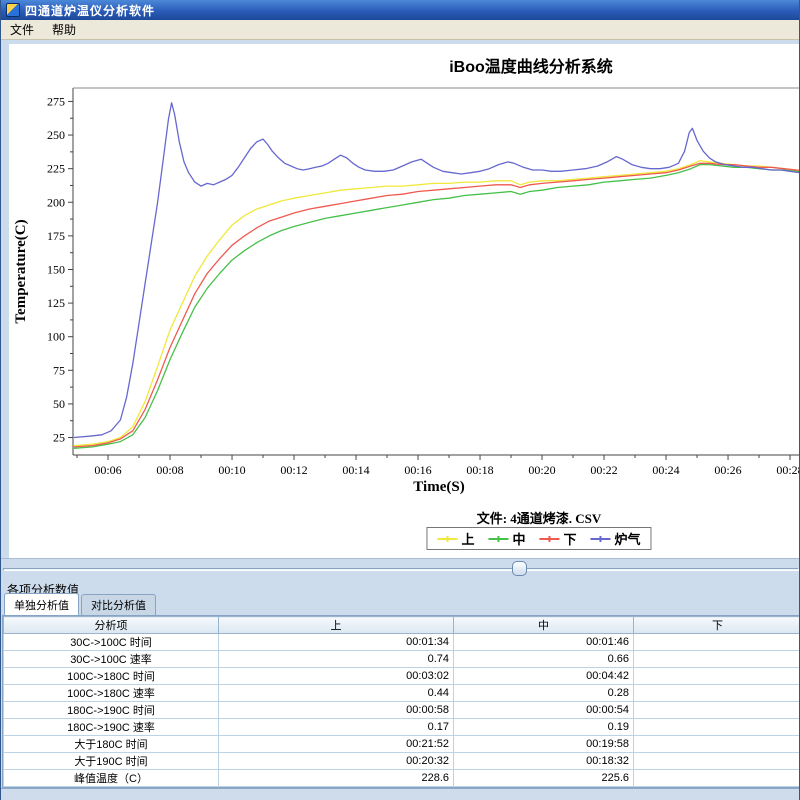  What do you see at coordinates (22, 29) in the screenshot?
I see `menu-file: 文件` at bounding box center [22, 29].